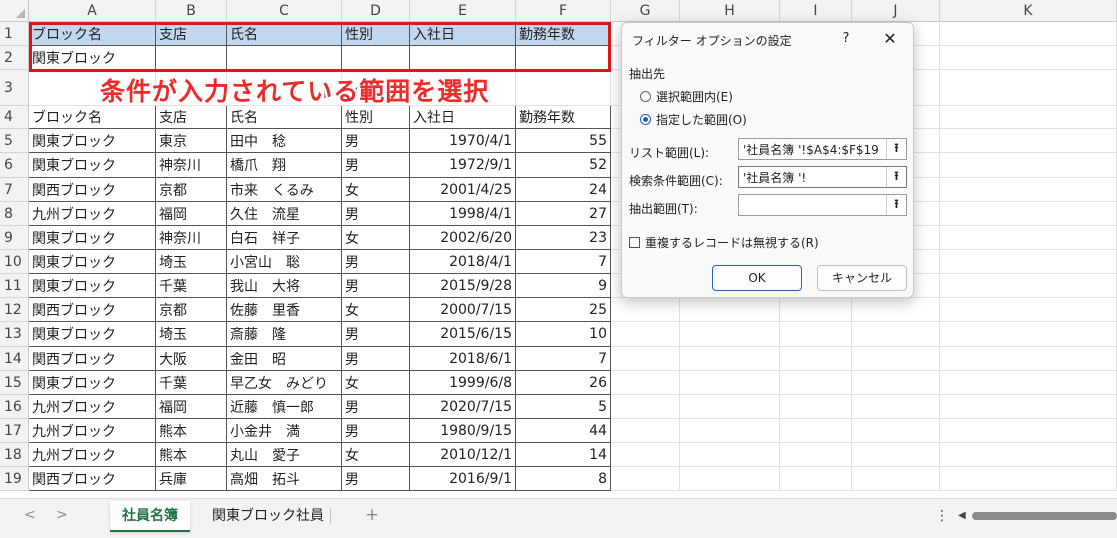  I want to click on close-icon: ✕, so click(890, 39).